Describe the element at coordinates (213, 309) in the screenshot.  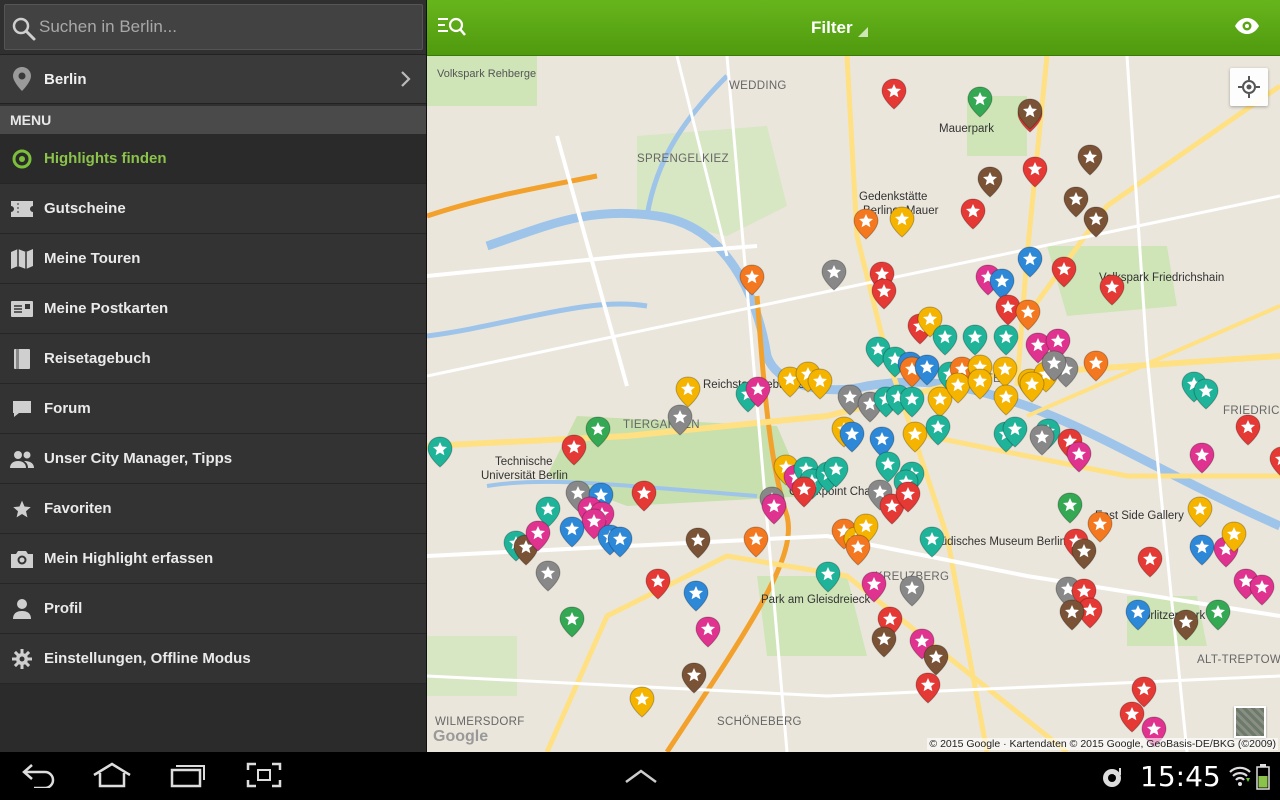
I see `menu-item-postkarten: Meine Postkarten` at that location.